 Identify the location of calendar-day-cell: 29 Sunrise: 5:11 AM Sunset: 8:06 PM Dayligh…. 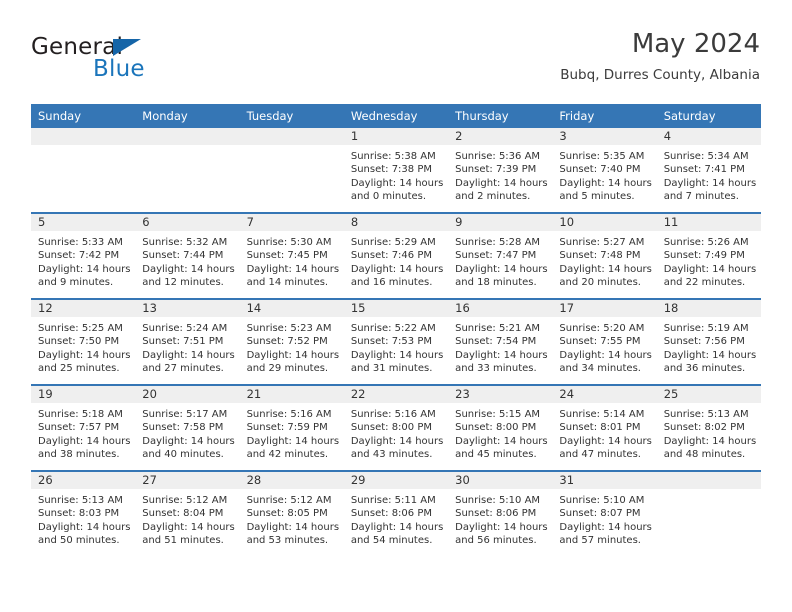
(396, 513).